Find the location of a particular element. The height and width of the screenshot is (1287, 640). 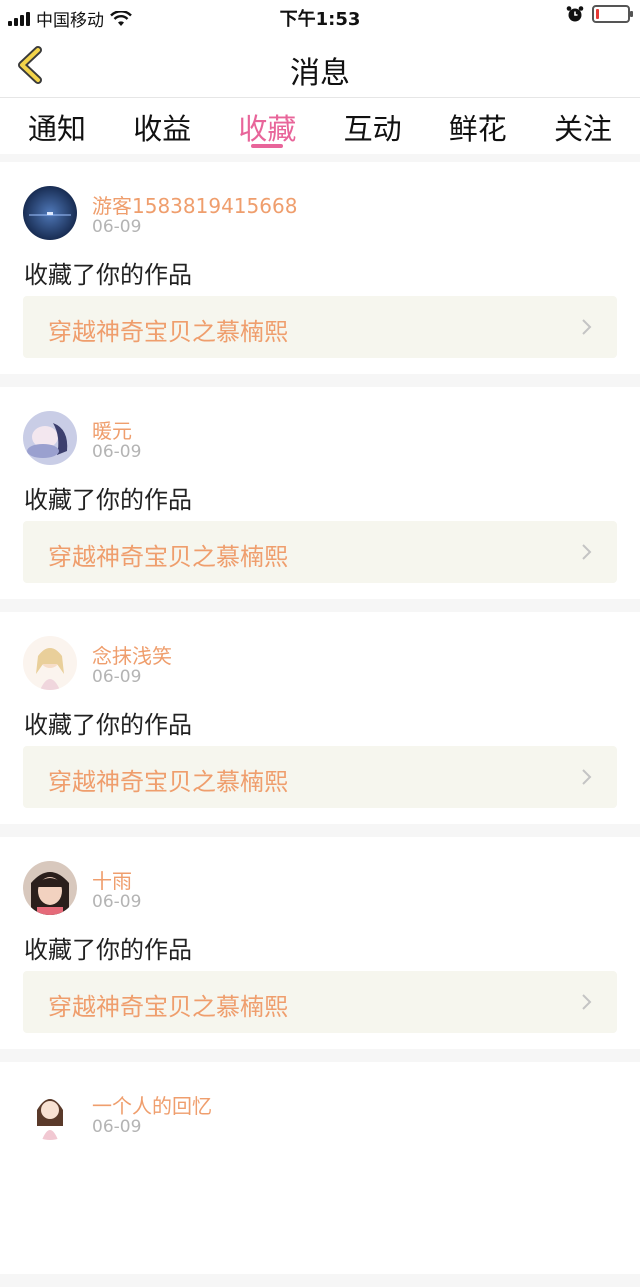

status-time: 下午1:53 is located at coordinates (320, 19).